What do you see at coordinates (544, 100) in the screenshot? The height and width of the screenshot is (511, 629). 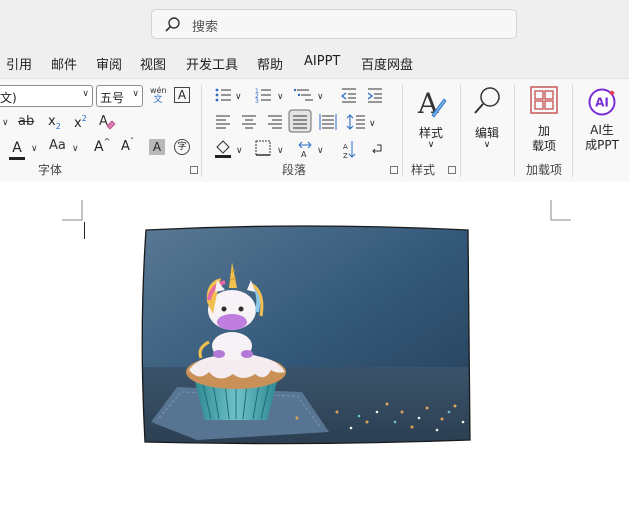 I see `addins-grid-icon` at bounding box center [544, 100].